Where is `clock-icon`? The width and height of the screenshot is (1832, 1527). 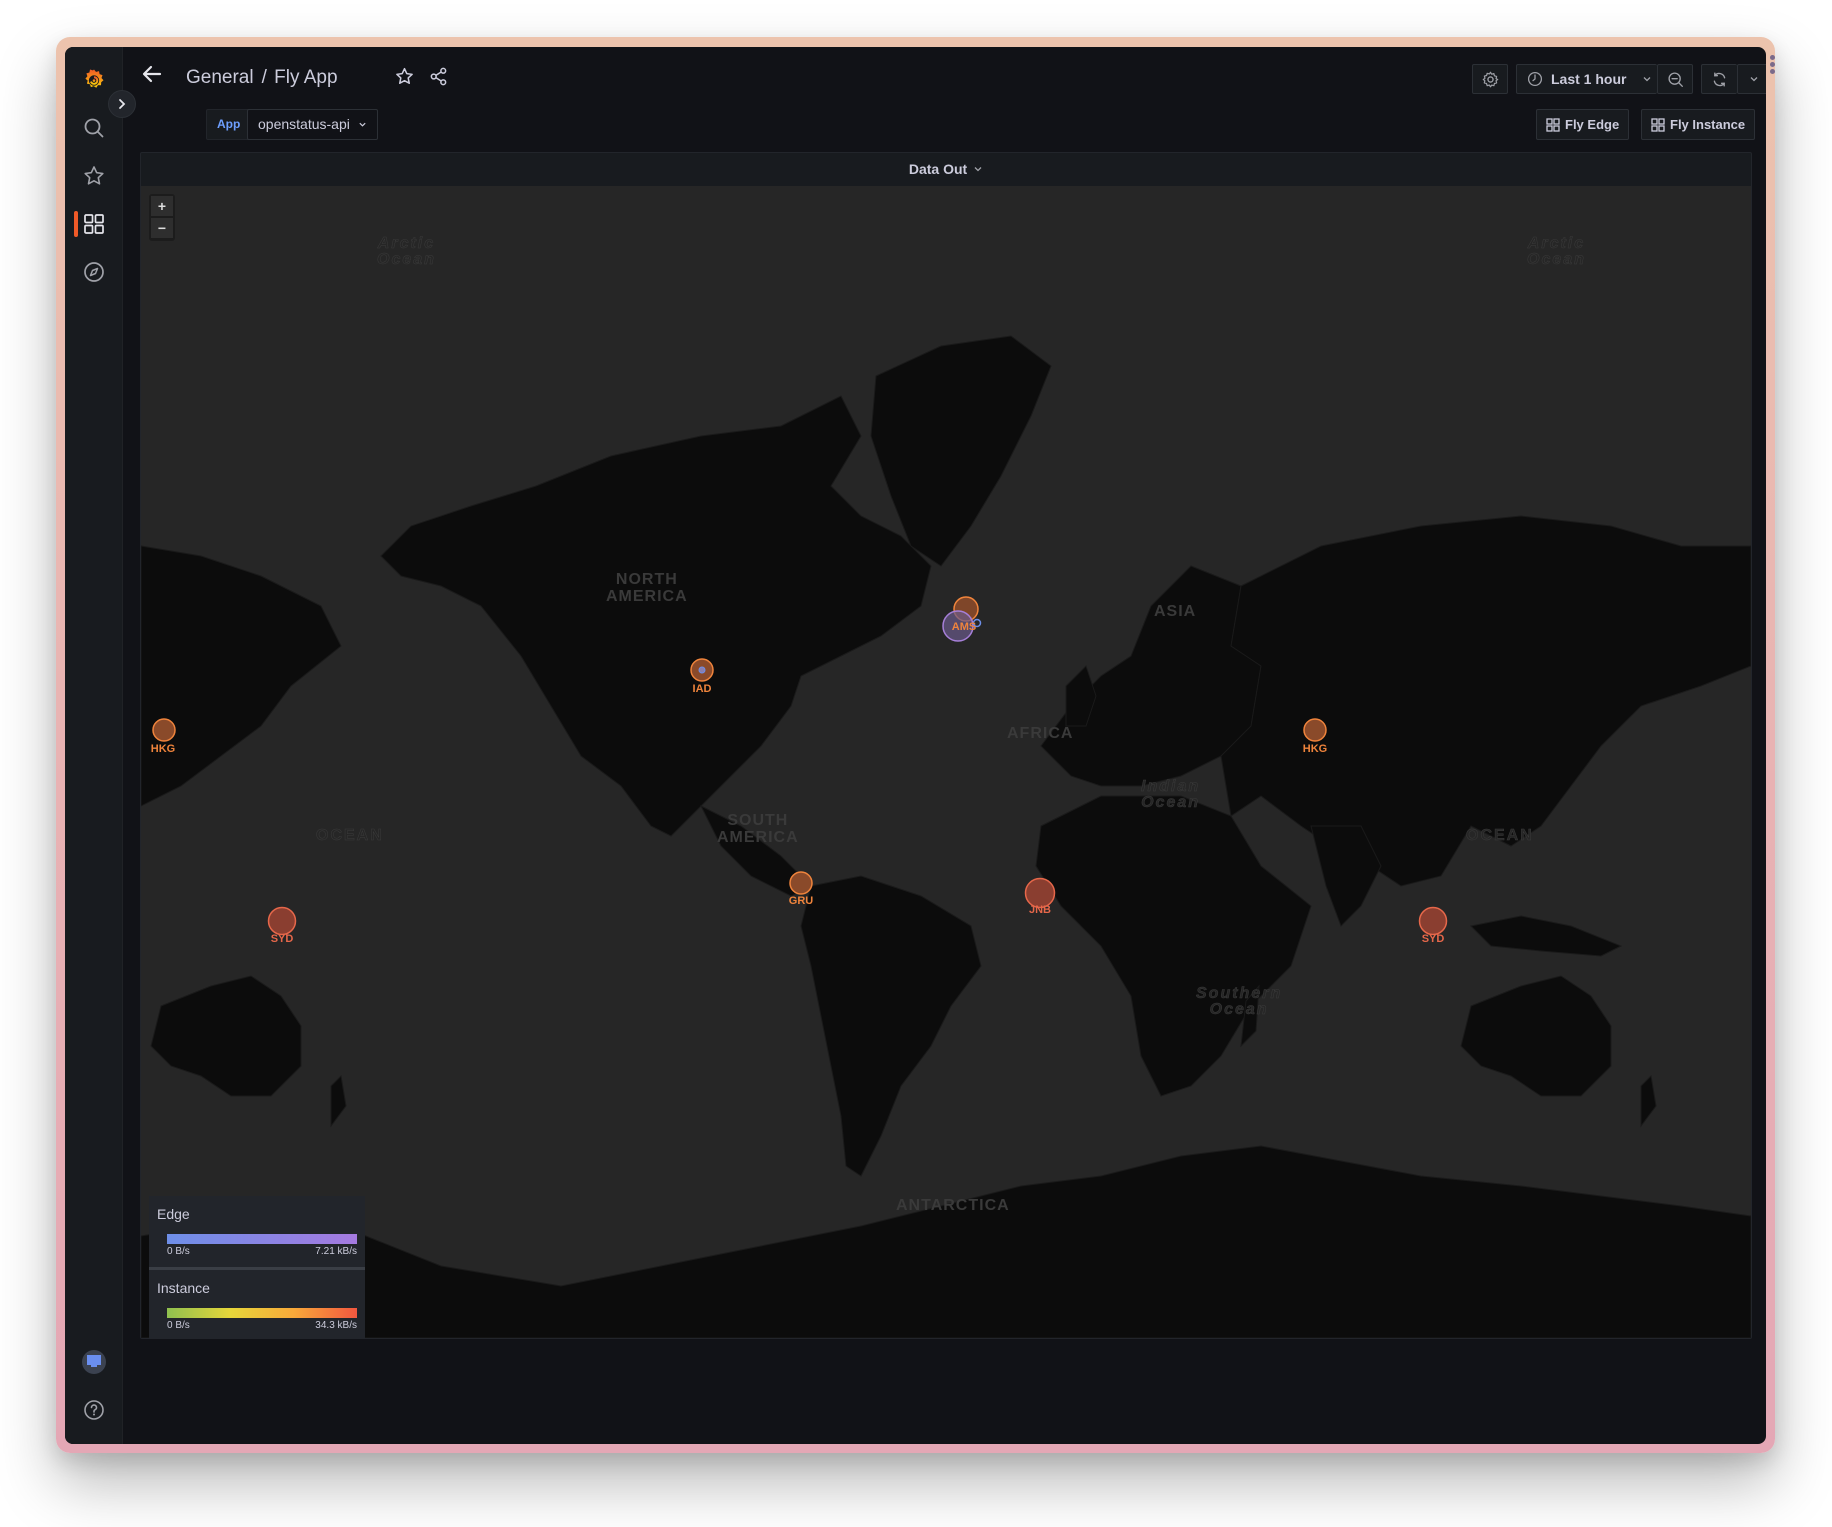 clock-icon is located at coordinates (1535, 79).